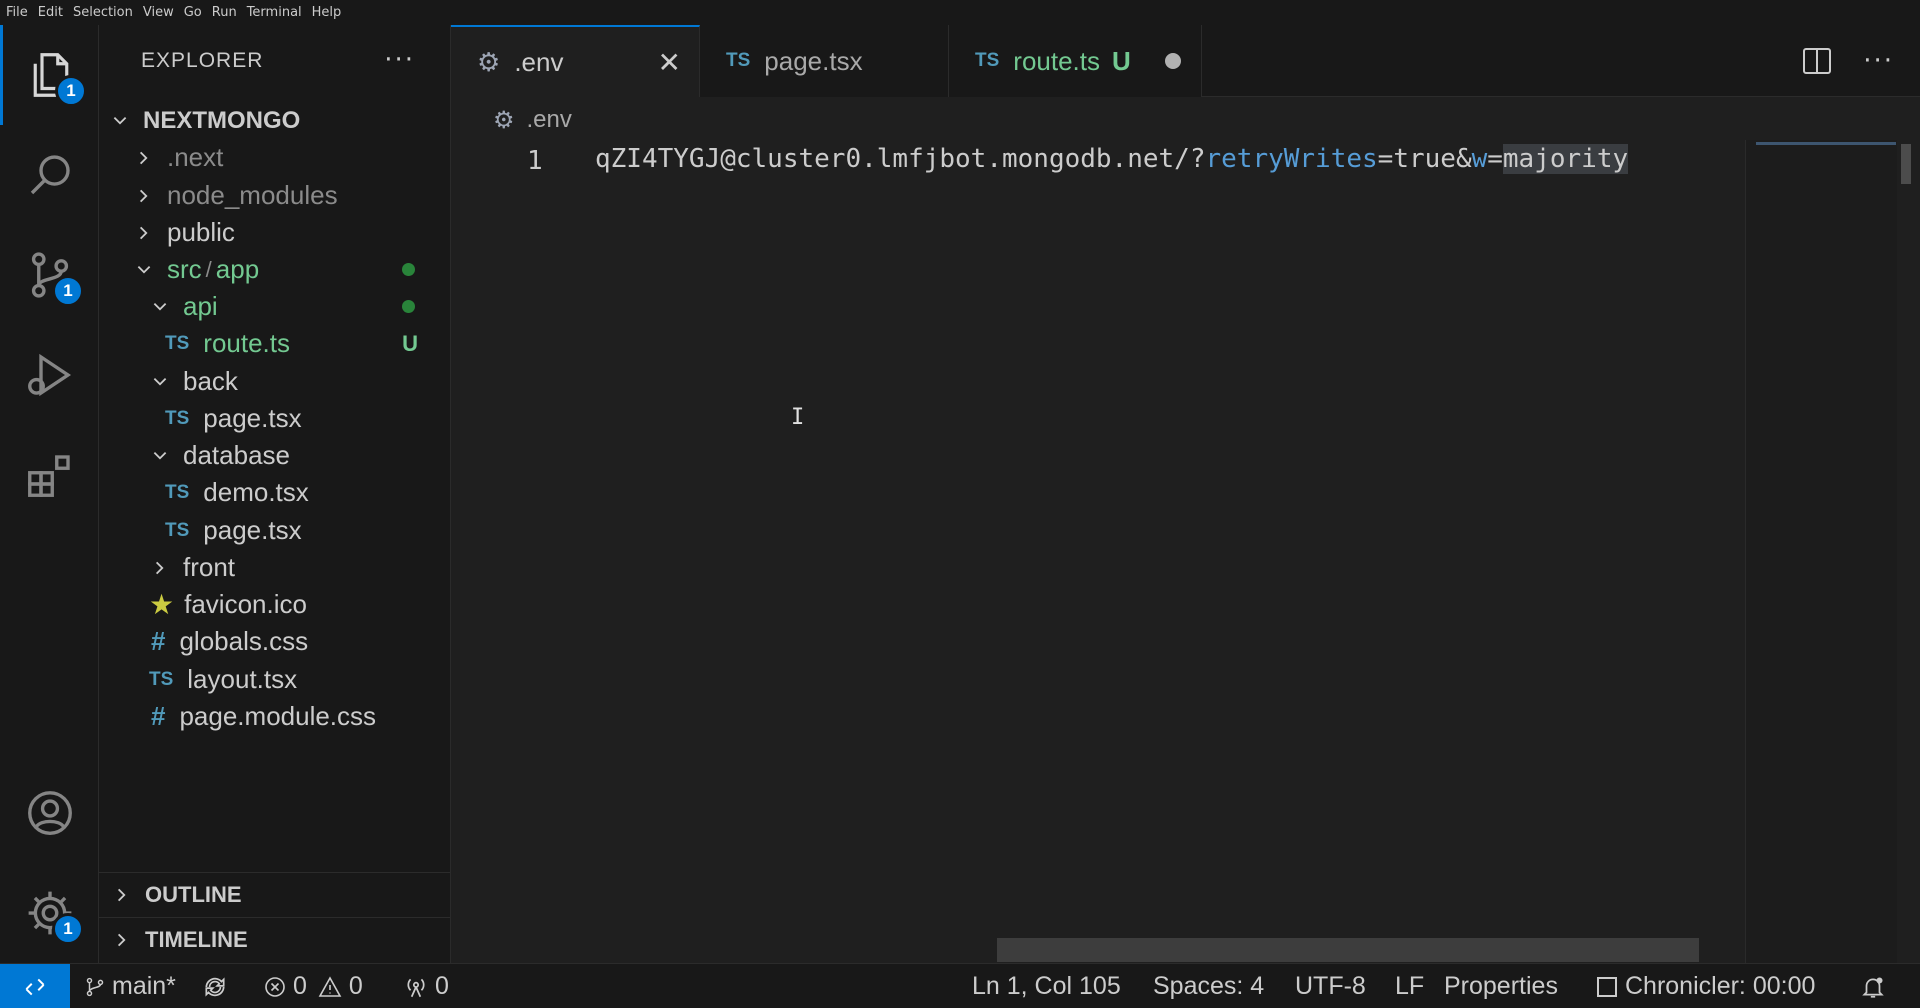  What do you see at coordinates (158, 12) in the screenshot?
I see `menu-view: View` at bounding box center [158, 12].